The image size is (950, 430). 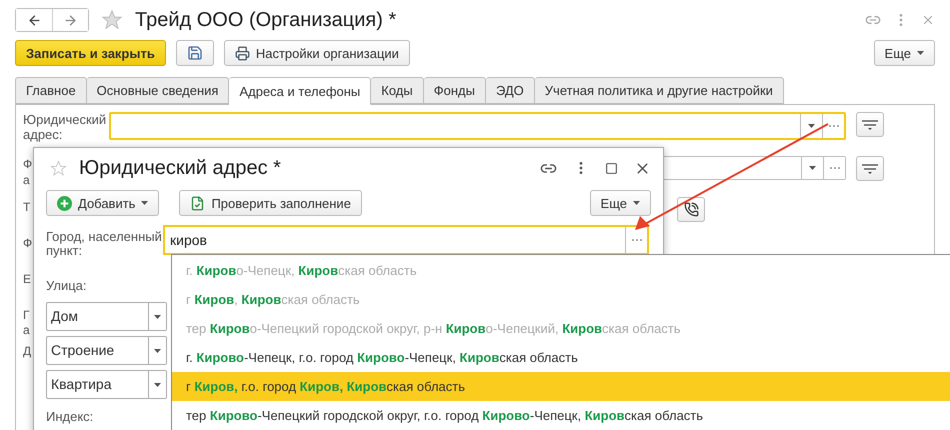 What do you see at coordinates (90, 53) in the screenshot?
I see `save-and-close-button: Записать и закрыть` at bounding box center [90, 53].